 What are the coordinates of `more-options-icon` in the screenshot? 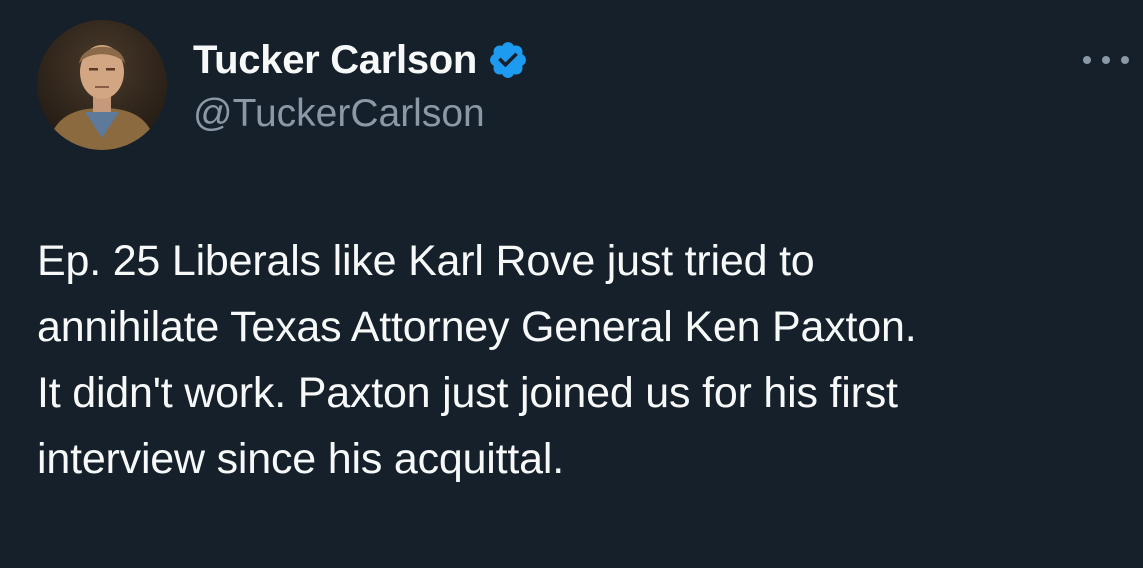 It's located at (1106, 60).